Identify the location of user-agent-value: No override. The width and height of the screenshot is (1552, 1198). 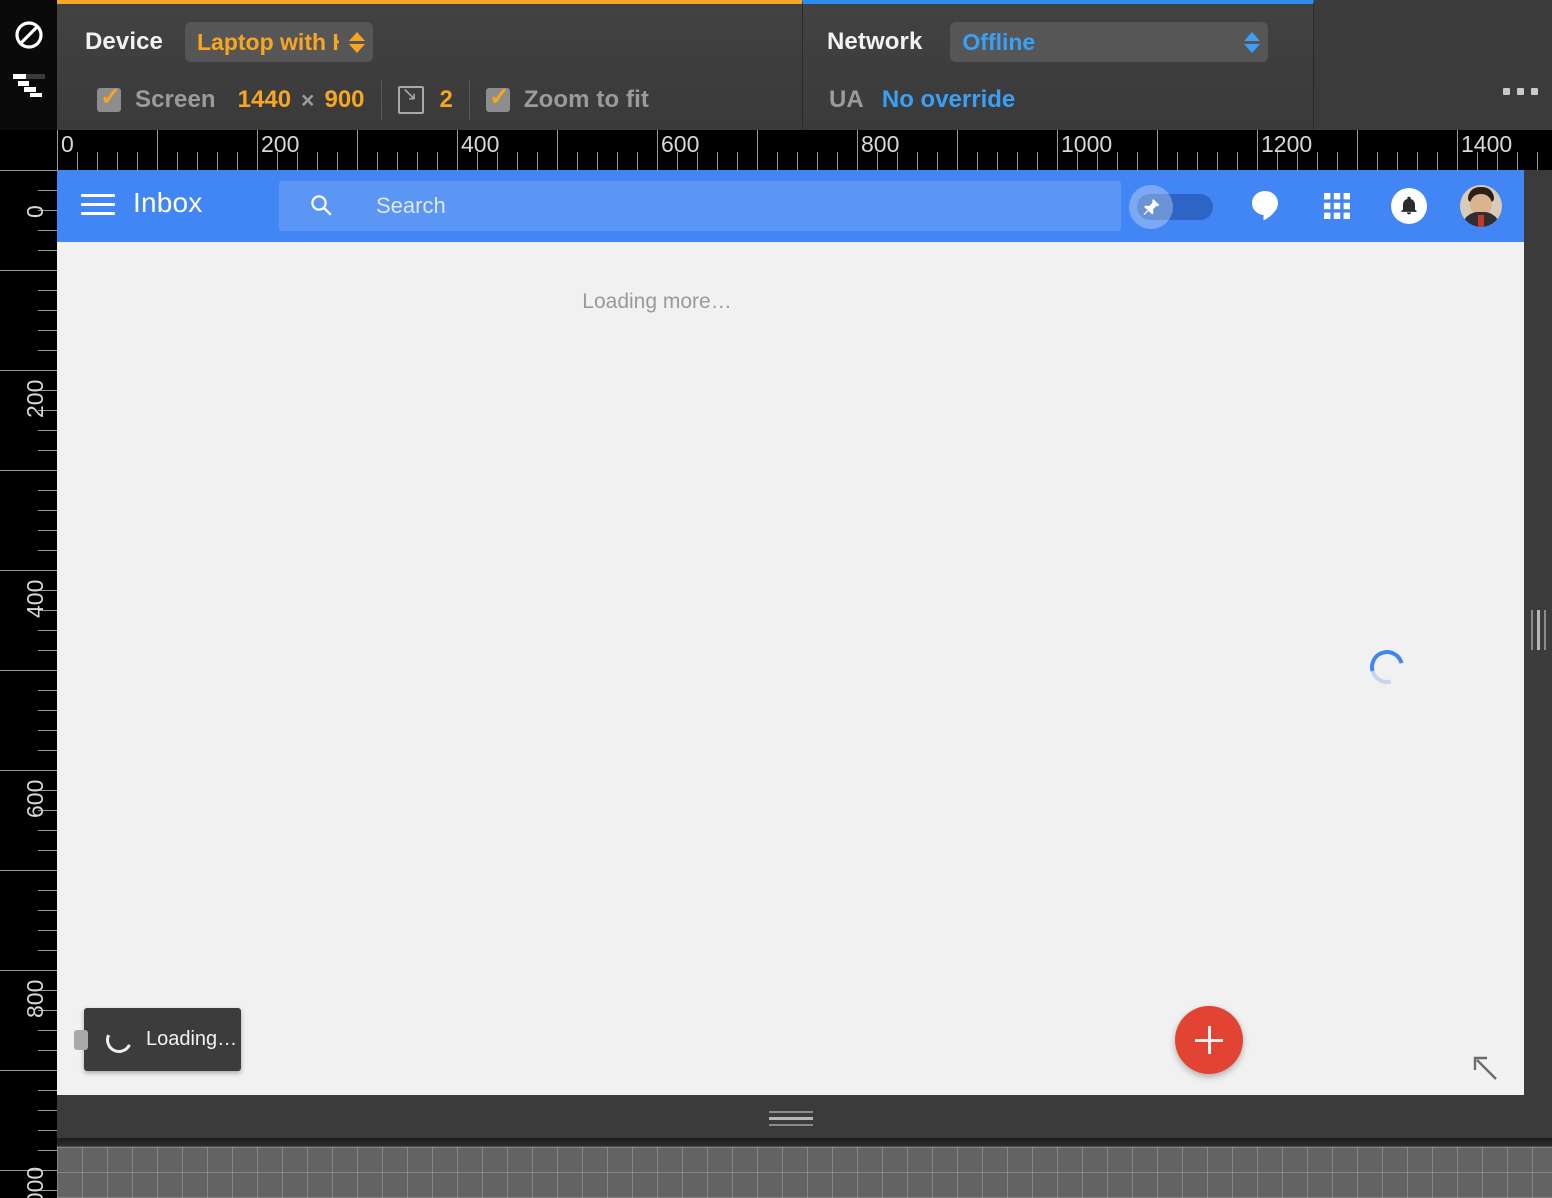
(948, 100).